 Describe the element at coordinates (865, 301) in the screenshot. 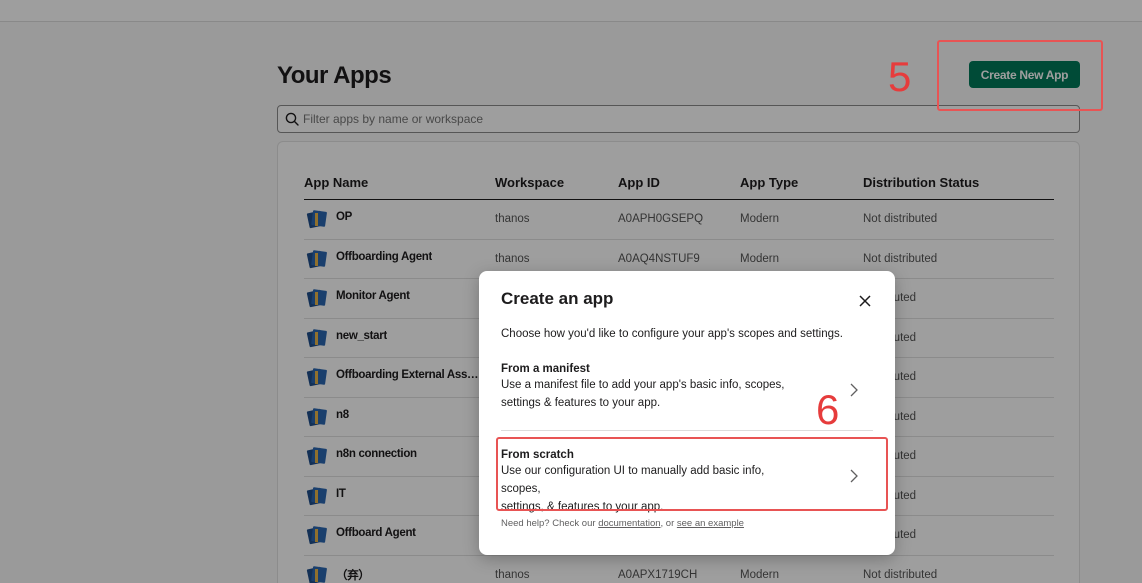

I see `close-icon` at that location.